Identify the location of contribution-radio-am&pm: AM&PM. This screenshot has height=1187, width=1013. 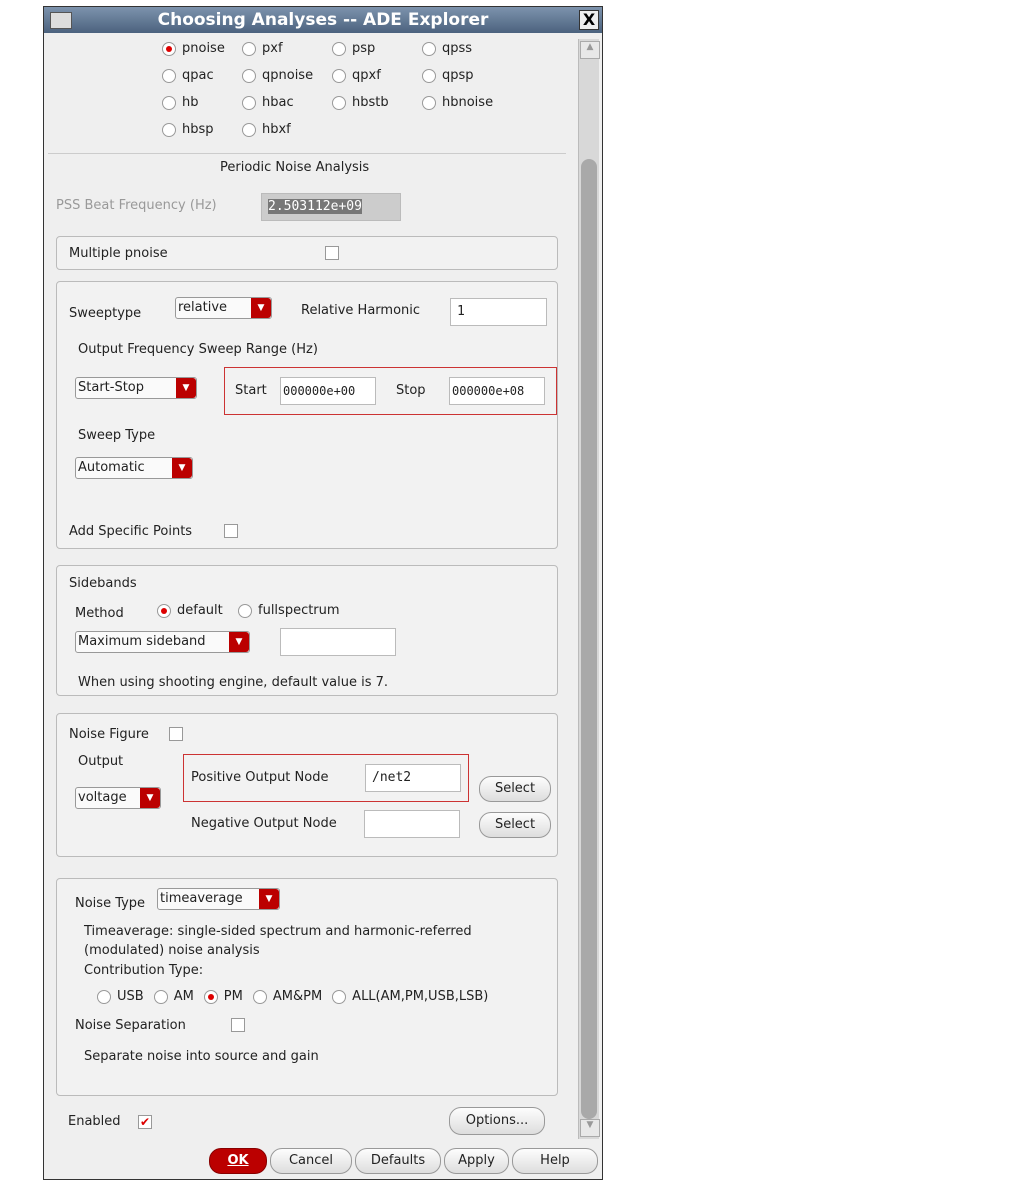
(287, 996).